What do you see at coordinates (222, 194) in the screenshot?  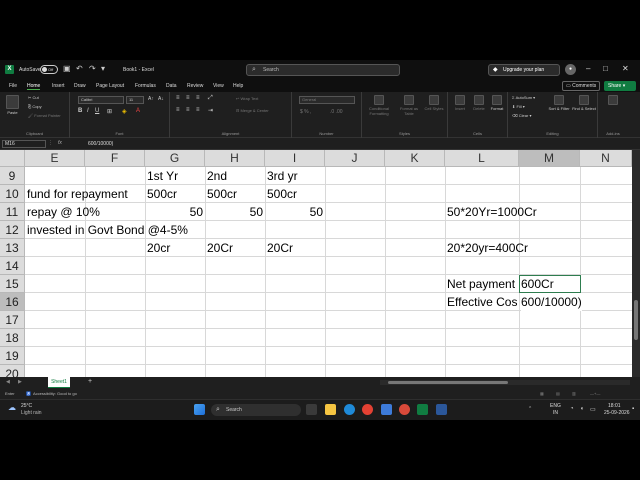 I see `cell-h10: 500cr` at bounding box center [222, 194].